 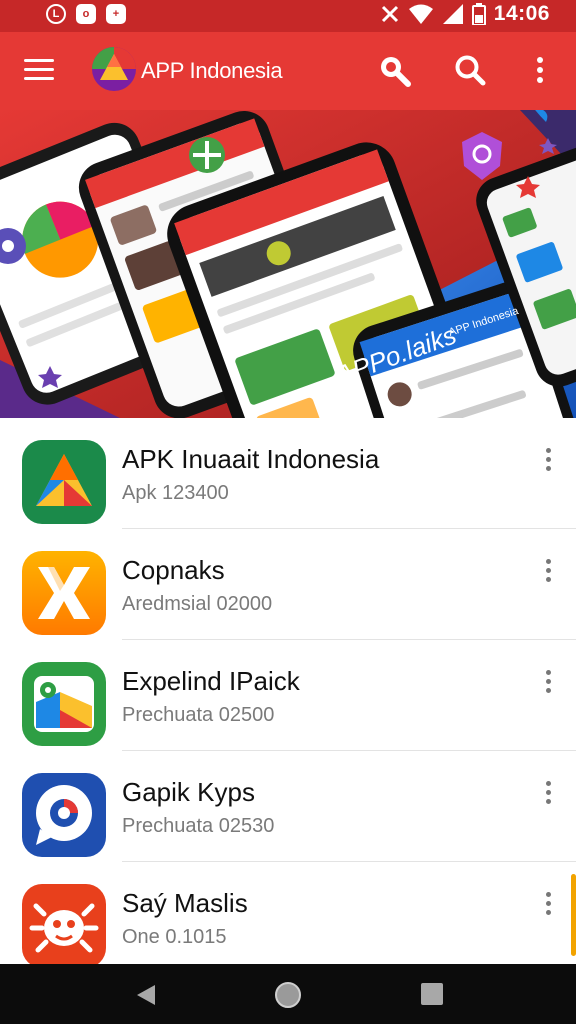 What do you see at coordinates (64, 815) in the screenshot?
I see `chat-bubble-icon` at bounding box center [64, 815].